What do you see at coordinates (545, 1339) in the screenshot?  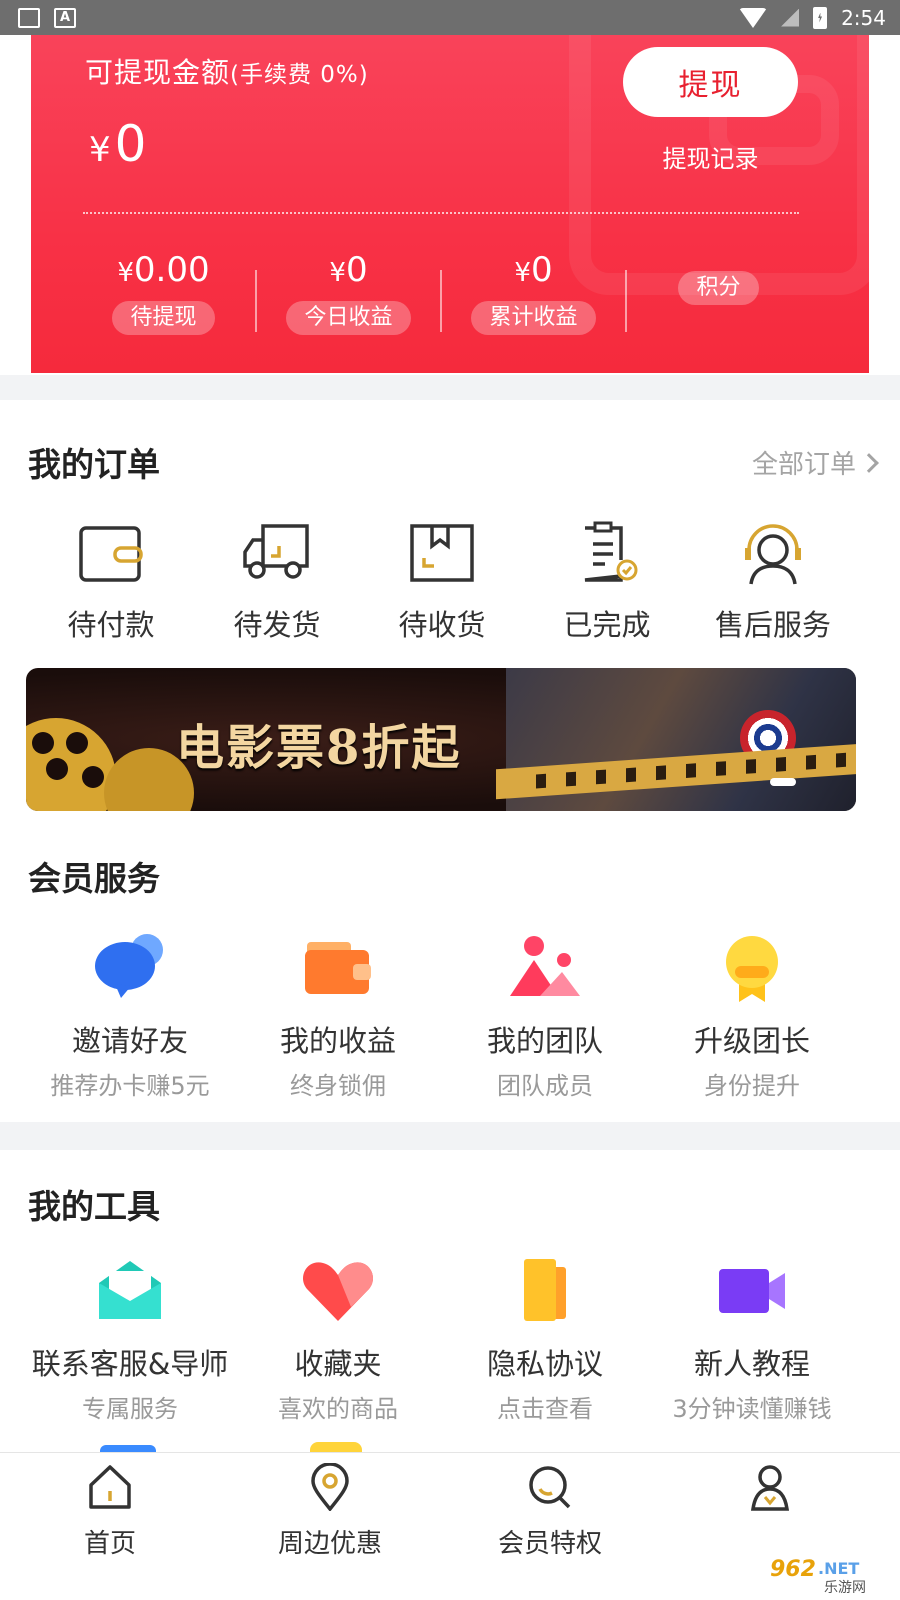 I see `privacy-policy: 隐私协议 点击查看` at bounding box center [545, 1339].